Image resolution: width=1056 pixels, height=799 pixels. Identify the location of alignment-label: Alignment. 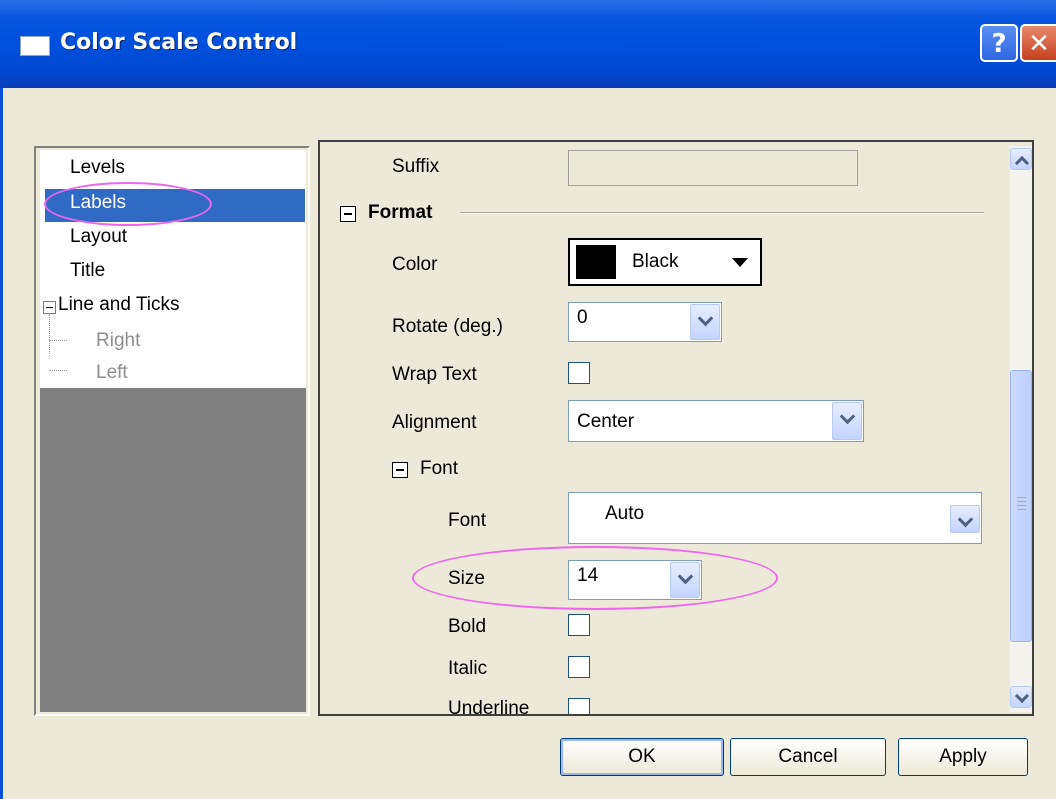
(434, 422).